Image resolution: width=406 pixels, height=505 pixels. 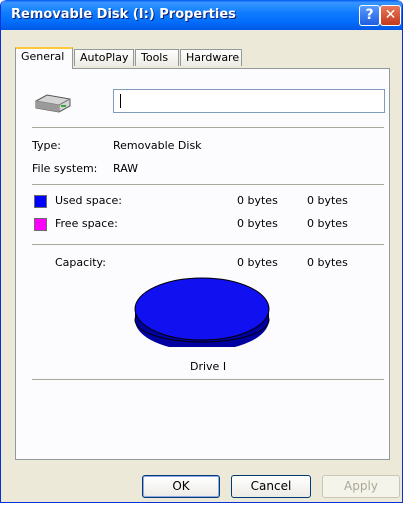 What do you see at coordinates (104, 57) in the screenshot?
I see `tab-autoplay: AutoPlay` at bounding box center [104, 57].